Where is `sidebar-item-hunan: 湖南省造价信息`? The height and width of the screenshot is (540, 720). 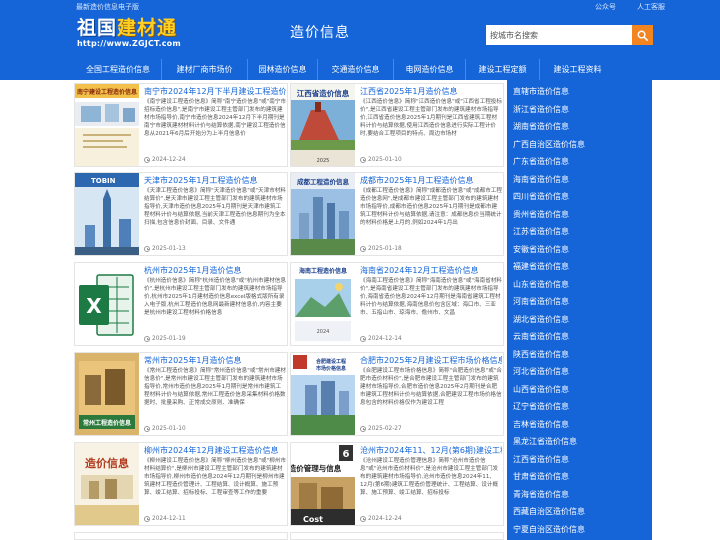
sidebar-item-hunan: 湖南省造价信息 is located at coordinates (541, 126).